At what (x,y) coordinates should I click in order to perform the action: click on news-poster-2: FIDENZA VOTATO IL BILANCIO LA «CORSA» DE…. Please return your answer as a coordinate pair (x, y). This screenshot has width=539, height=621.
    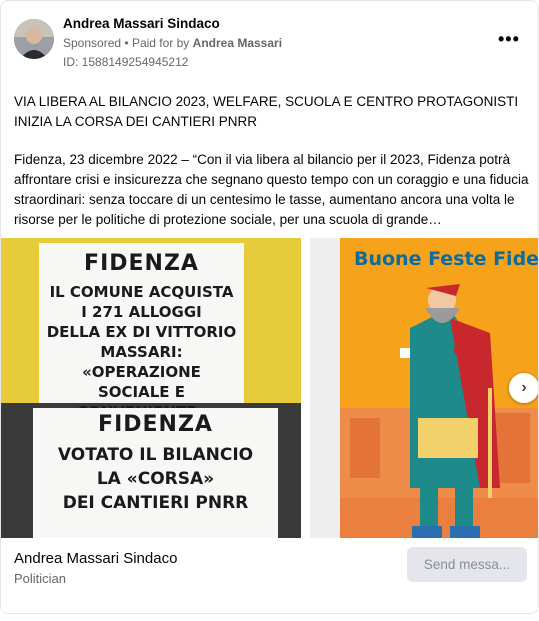
    Looking at the image, I should click on (155, 473).